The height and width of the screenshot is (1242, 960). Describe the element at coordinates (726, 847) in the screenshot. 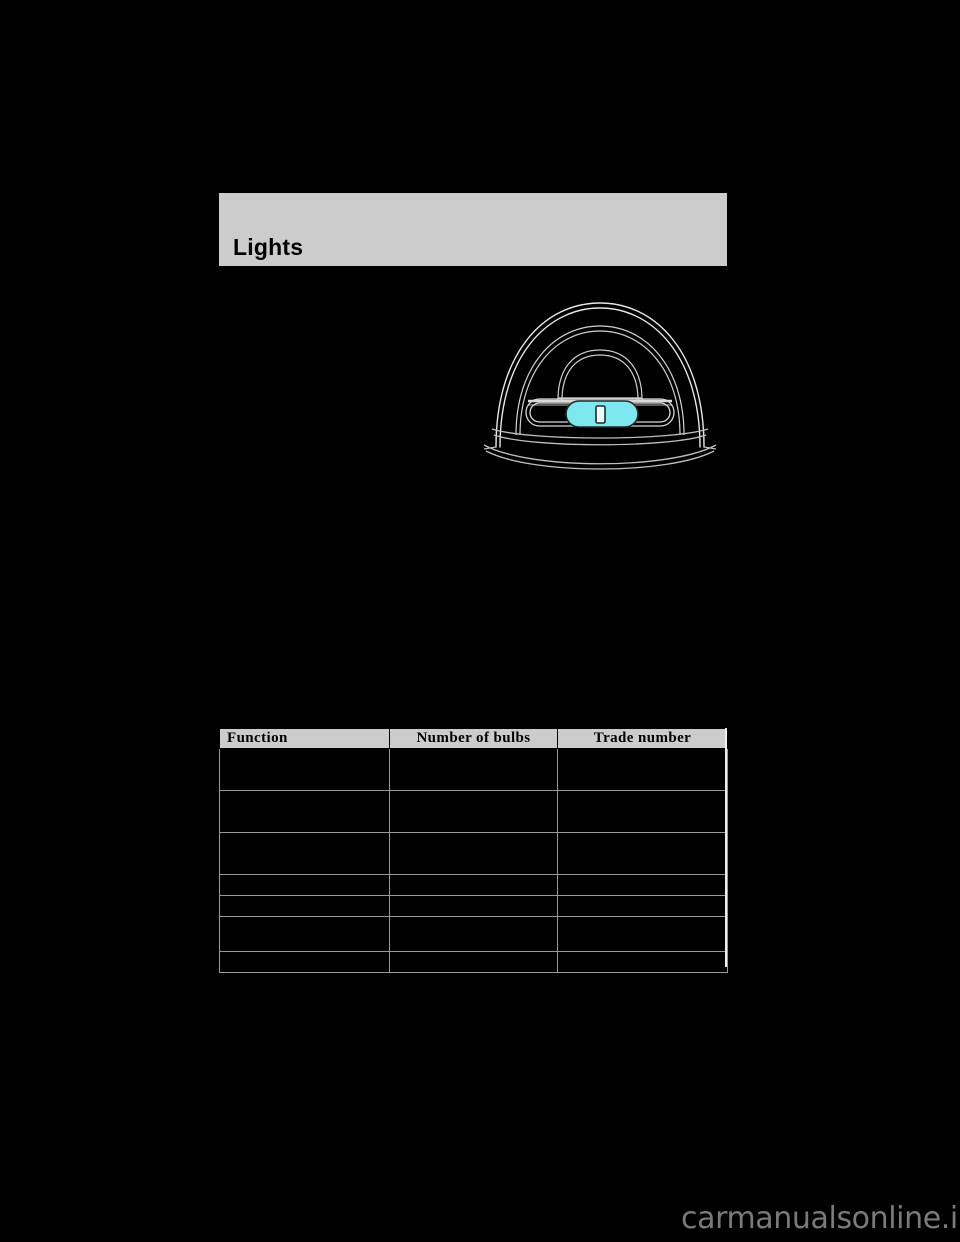

I see `table-right-edge-highlight` at that location.